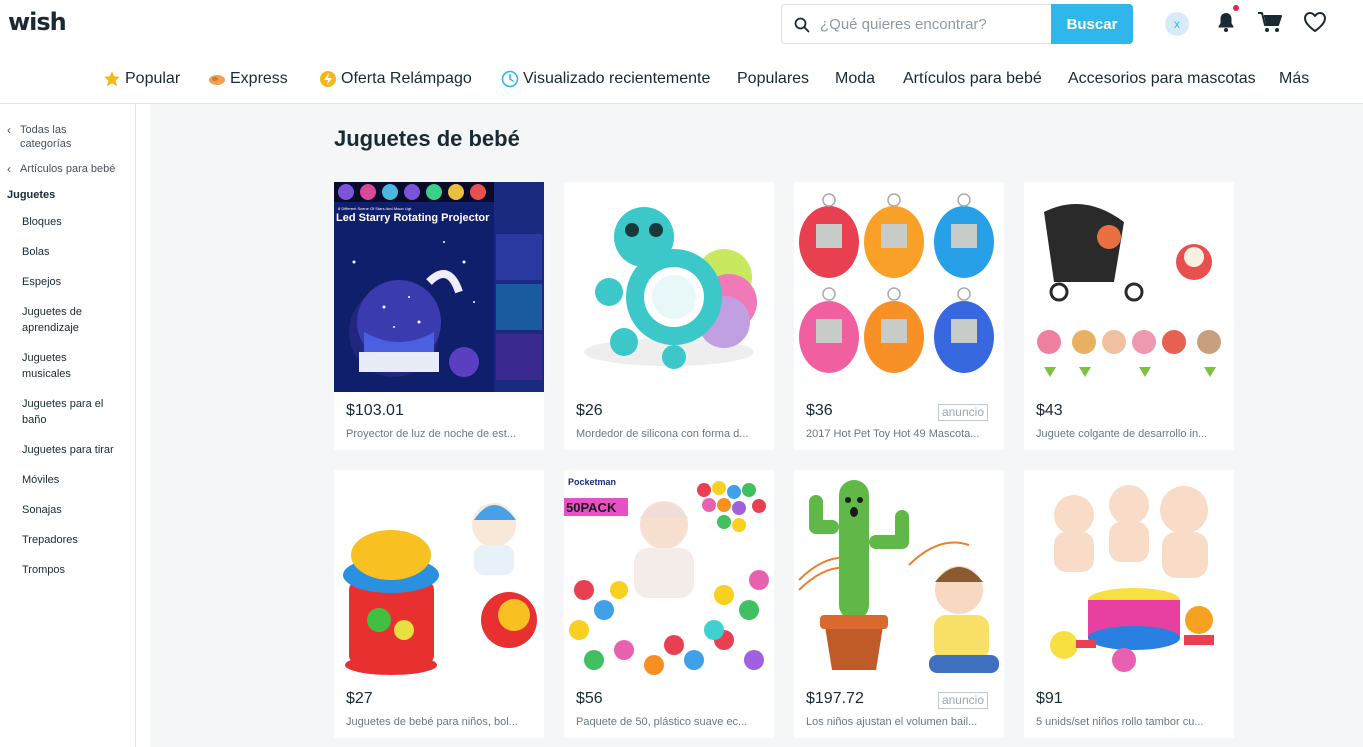 This screenshot has height=747, width=1363. What do you see at coordinates (375, 208) in the screenshot?
I see `product-image-caption: 8 Different Scene Of Stars And Moon Ligt` at bounding box center [375, 208].